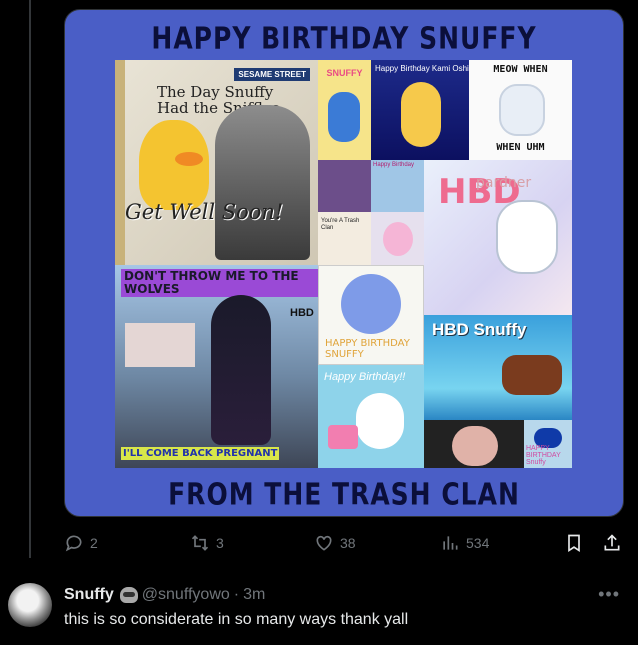 The image size is (638, 645). Describe the element at coordinates (160, 345) in the screenshot. I see `house-figure` at that location.